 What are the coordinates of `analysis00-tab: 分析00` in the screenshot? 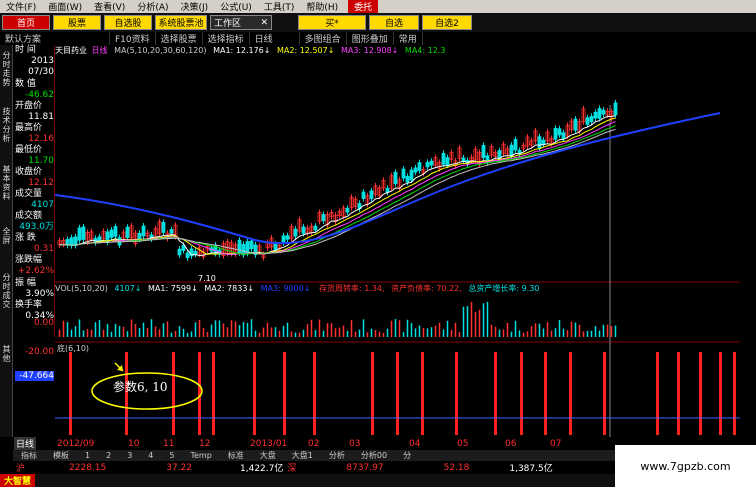 It's located at (374, 455).